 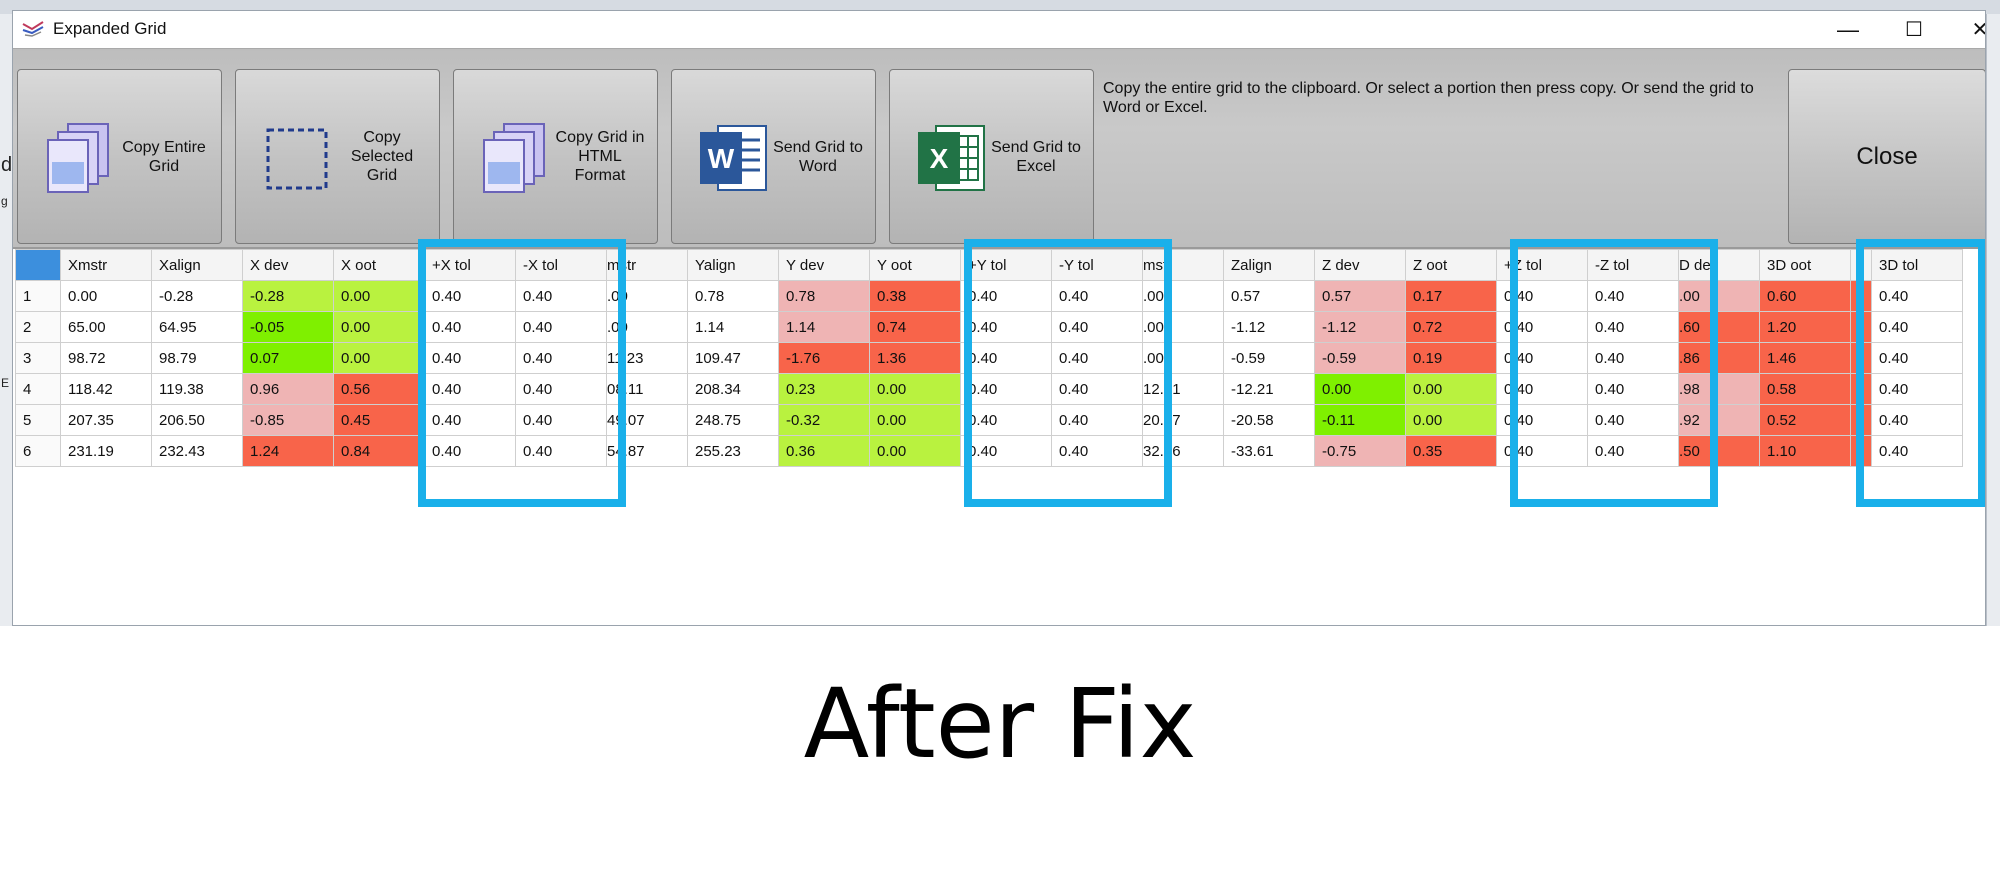 I want to click on maximize-button: ☐, so click(x=1914, y=29).